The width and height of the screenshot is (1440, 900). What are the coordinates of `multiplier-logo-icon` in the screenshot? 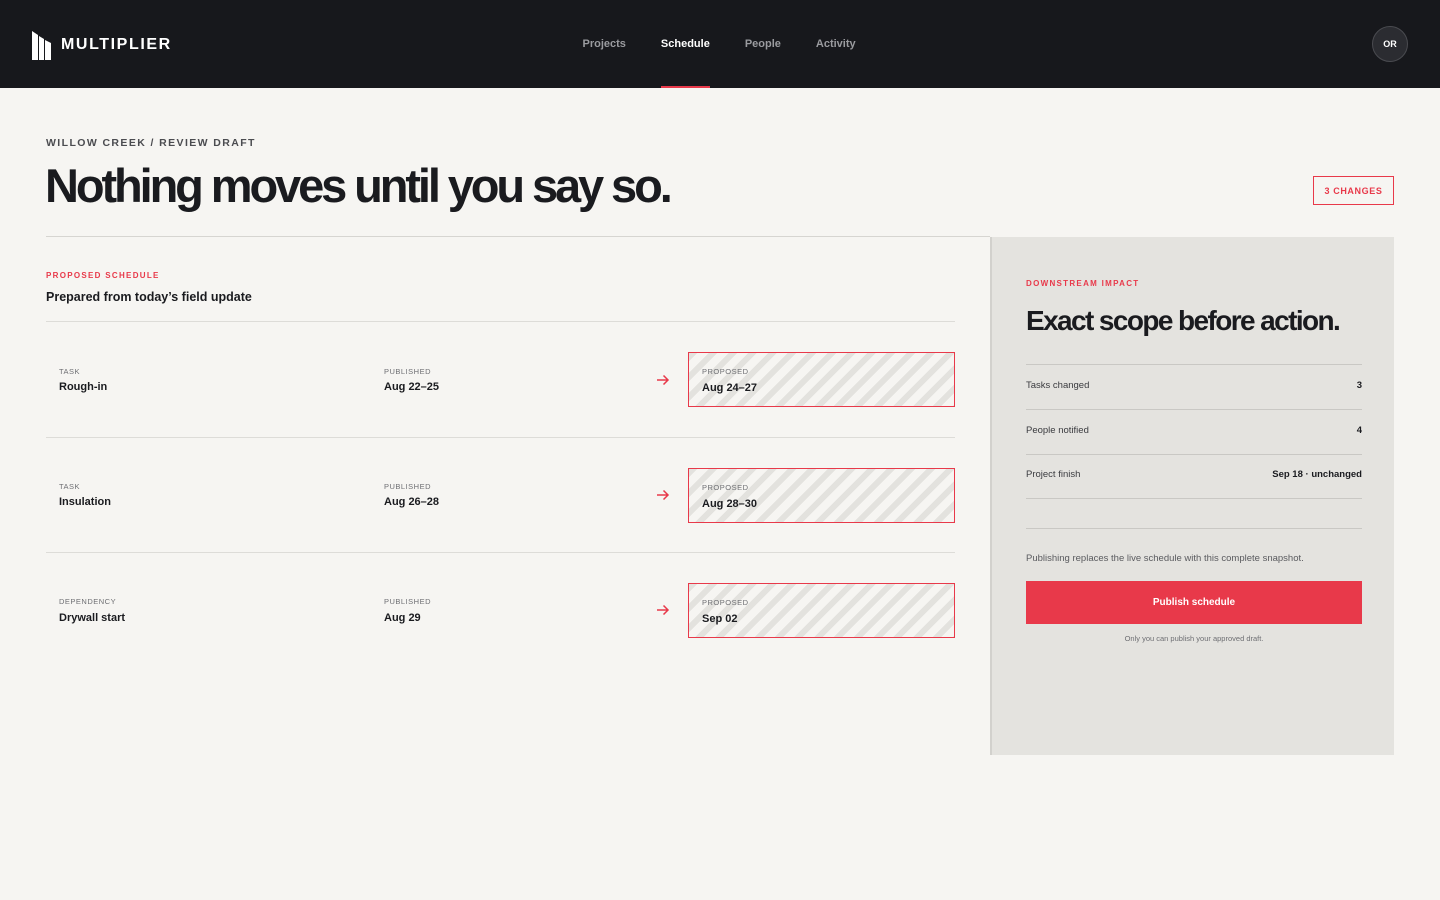 It's located at (41, 45).